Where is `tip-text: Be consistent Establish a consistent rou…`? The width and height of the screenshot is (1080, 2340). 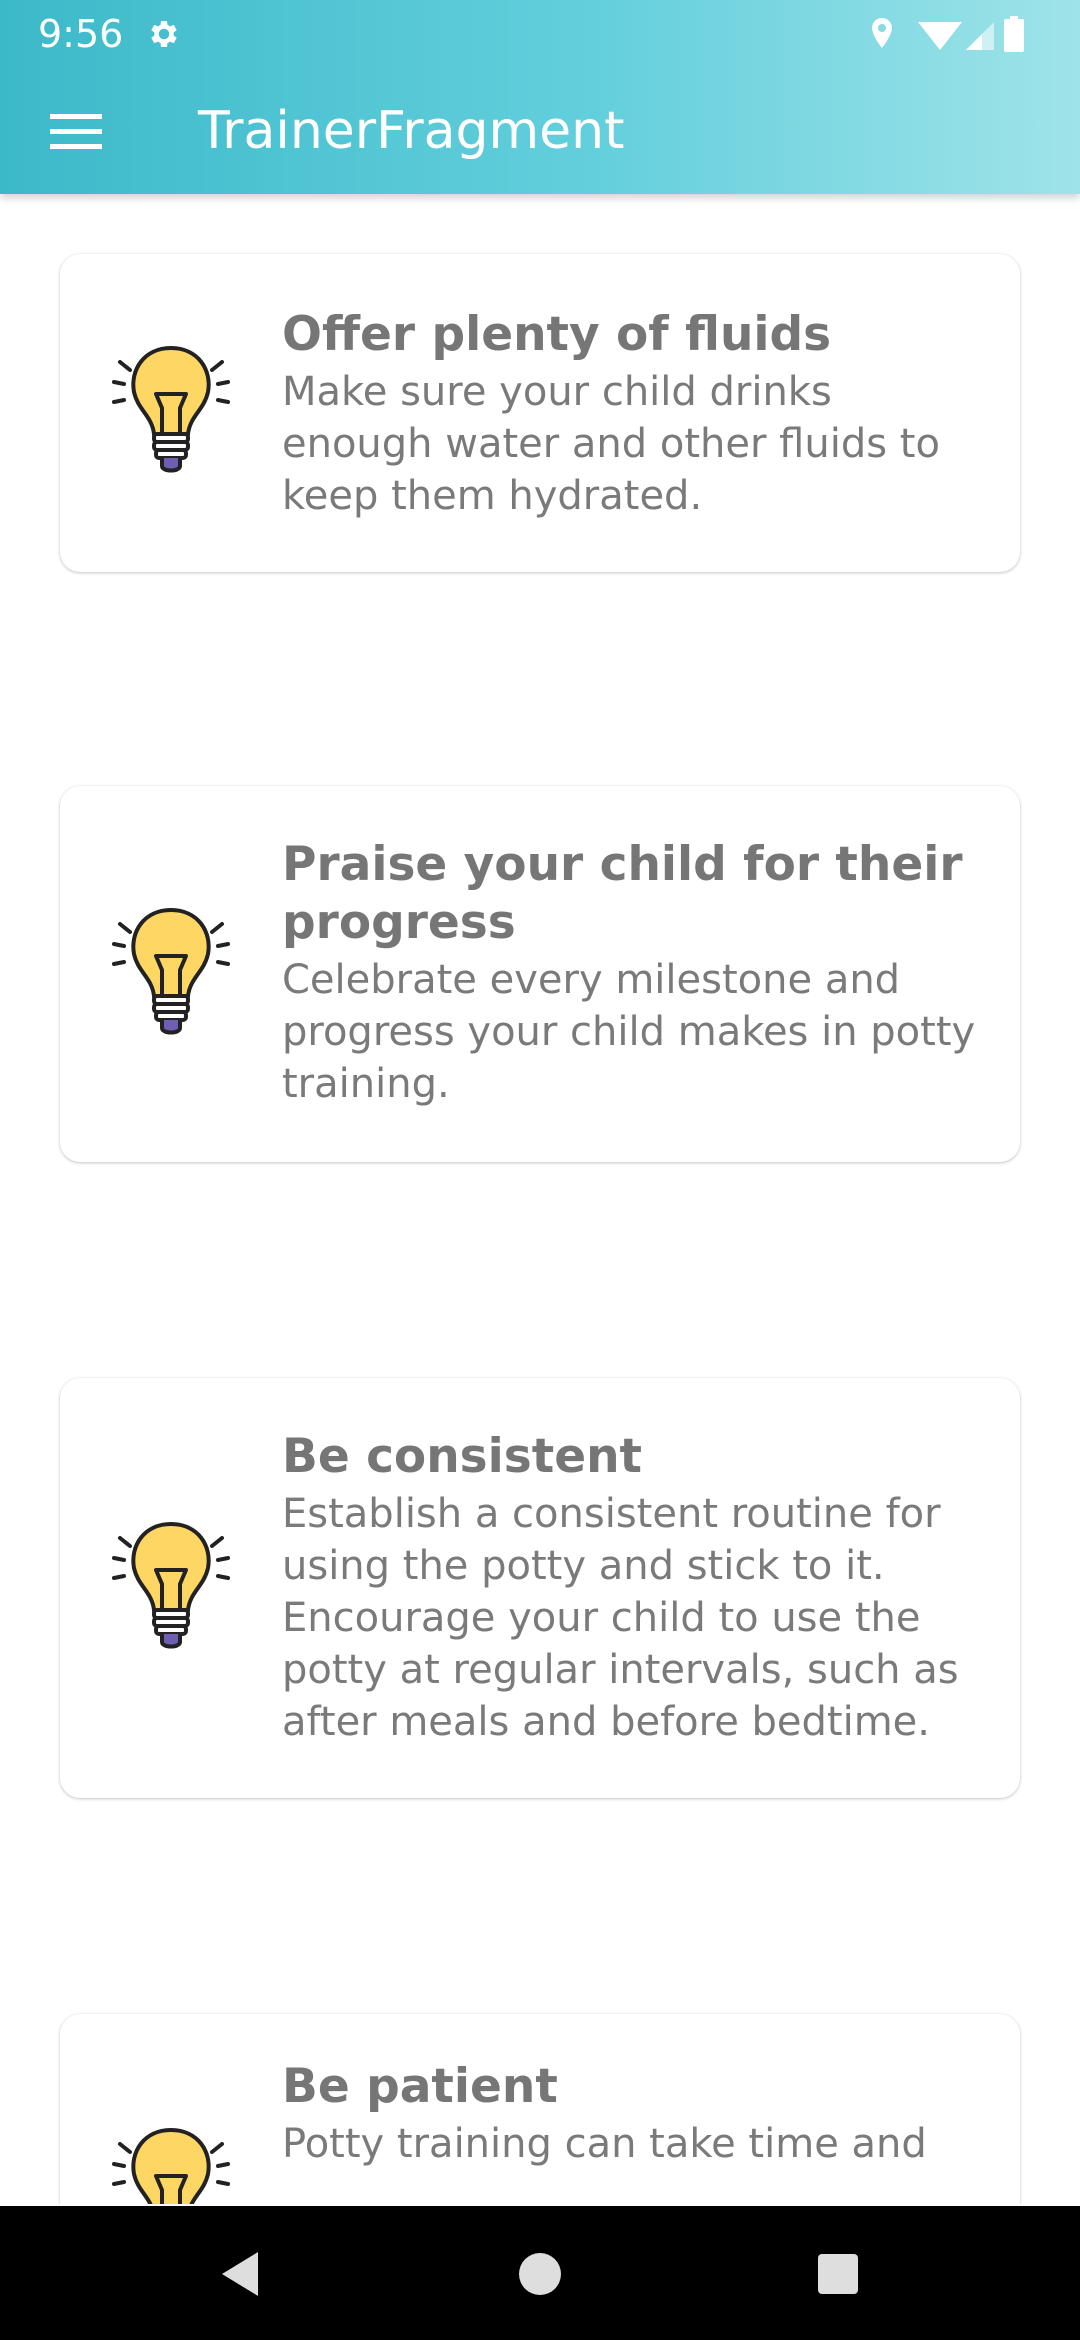
tip-text: Be consistent Establish a consistent rou… is located at coordinates (631, 1588).